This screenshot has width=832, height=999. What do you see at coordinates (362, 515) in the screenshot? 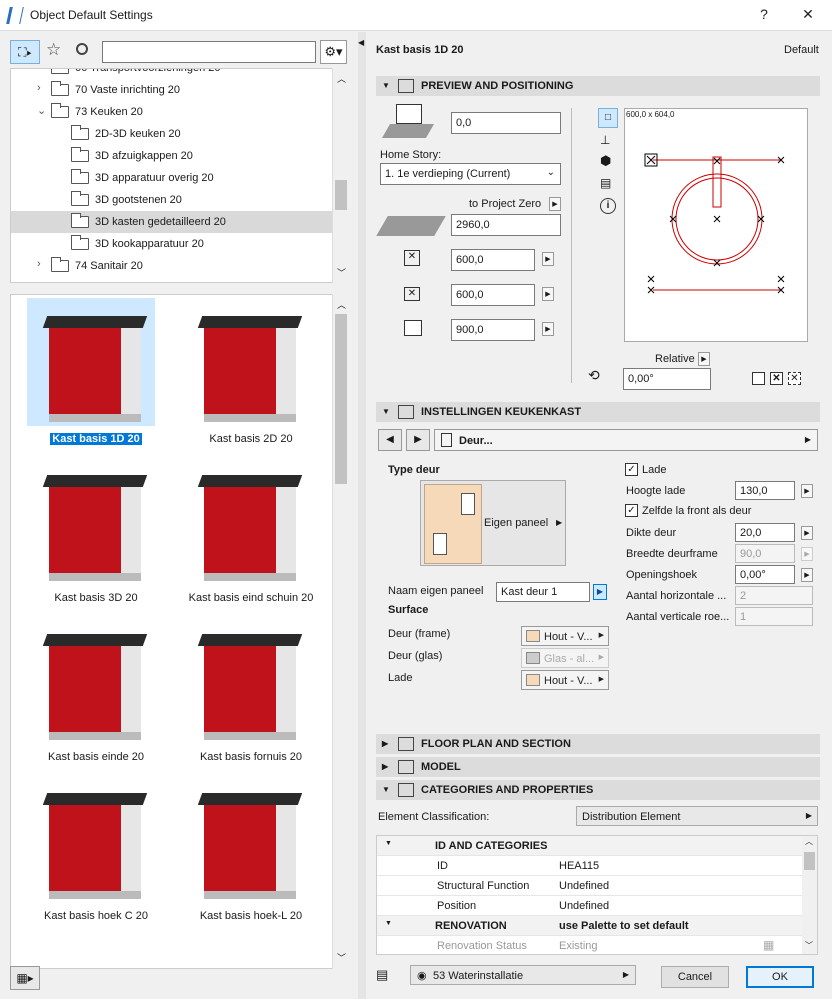
I see `panel-splitter: ◀` at bounding box center [362, 515].